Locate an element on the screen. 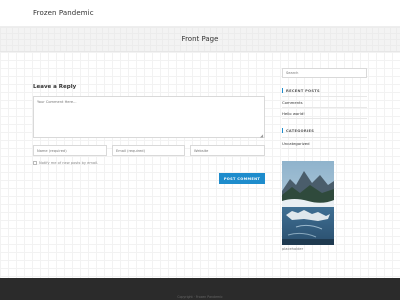  recent-posts-heading: RECENT POSTS is located at coordinates (301, 90).